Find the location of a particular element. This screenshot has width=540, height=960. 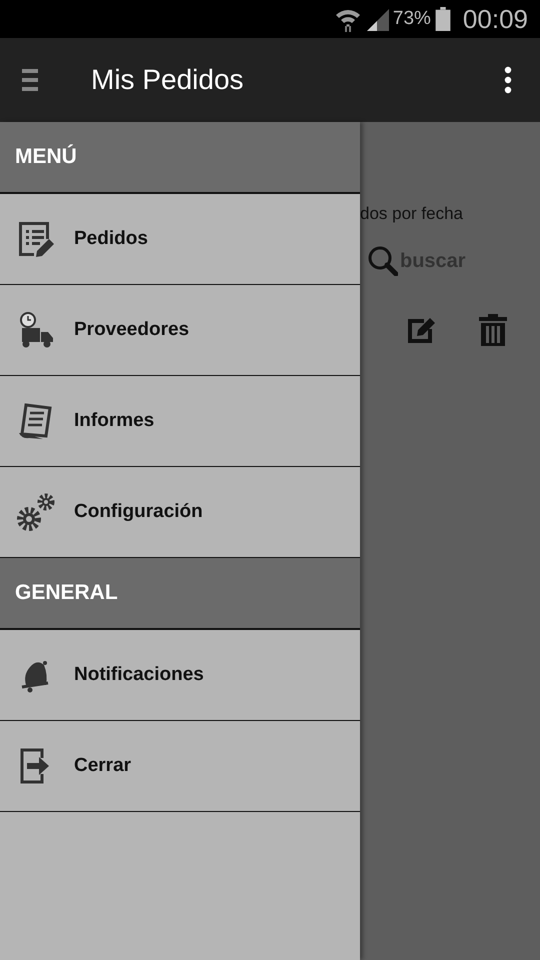

drawer-item: Pedidos is located at coordinates (180, 239).